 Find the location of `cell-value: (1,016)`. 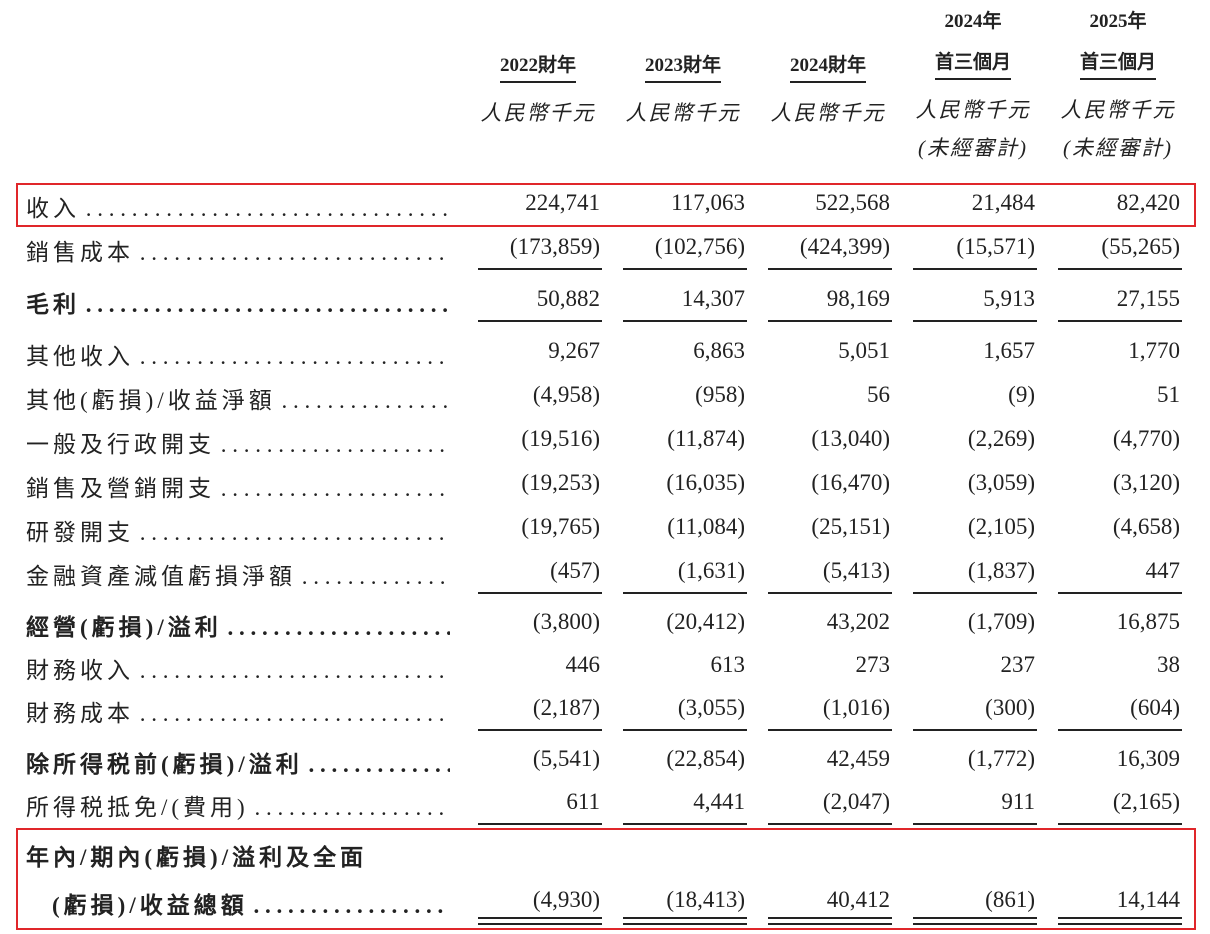

cell-value: (1,016) is located at coordinates (856, 707).